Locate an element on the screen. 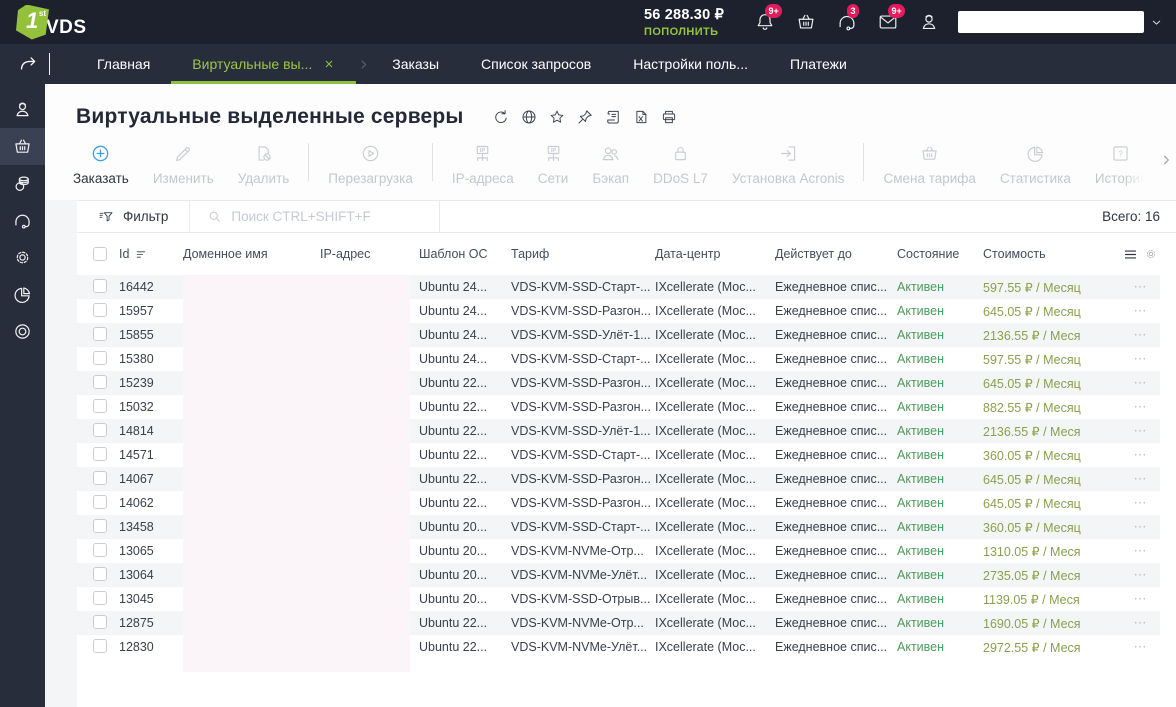 This screenshot has width=1176, height=707. column-header-ip: IP-адрес is located at coordinates (369, 254).